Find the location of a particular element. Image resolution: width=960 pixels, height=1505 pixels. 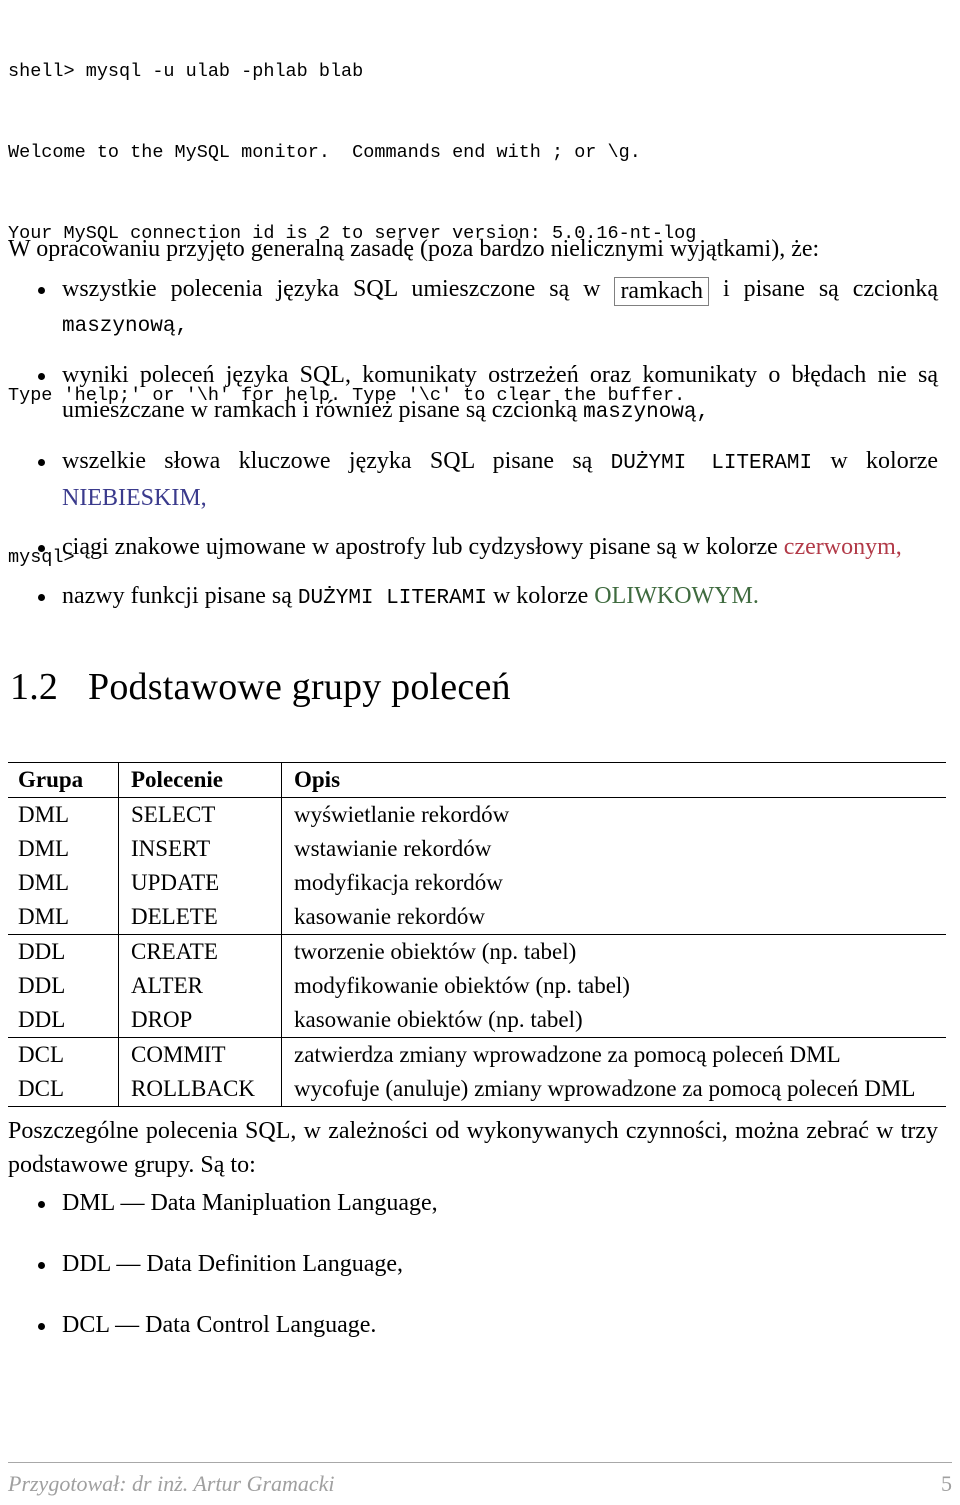

group-item-ddl: DDL — Data Definition Language, is located at coordinates (233, 1264).